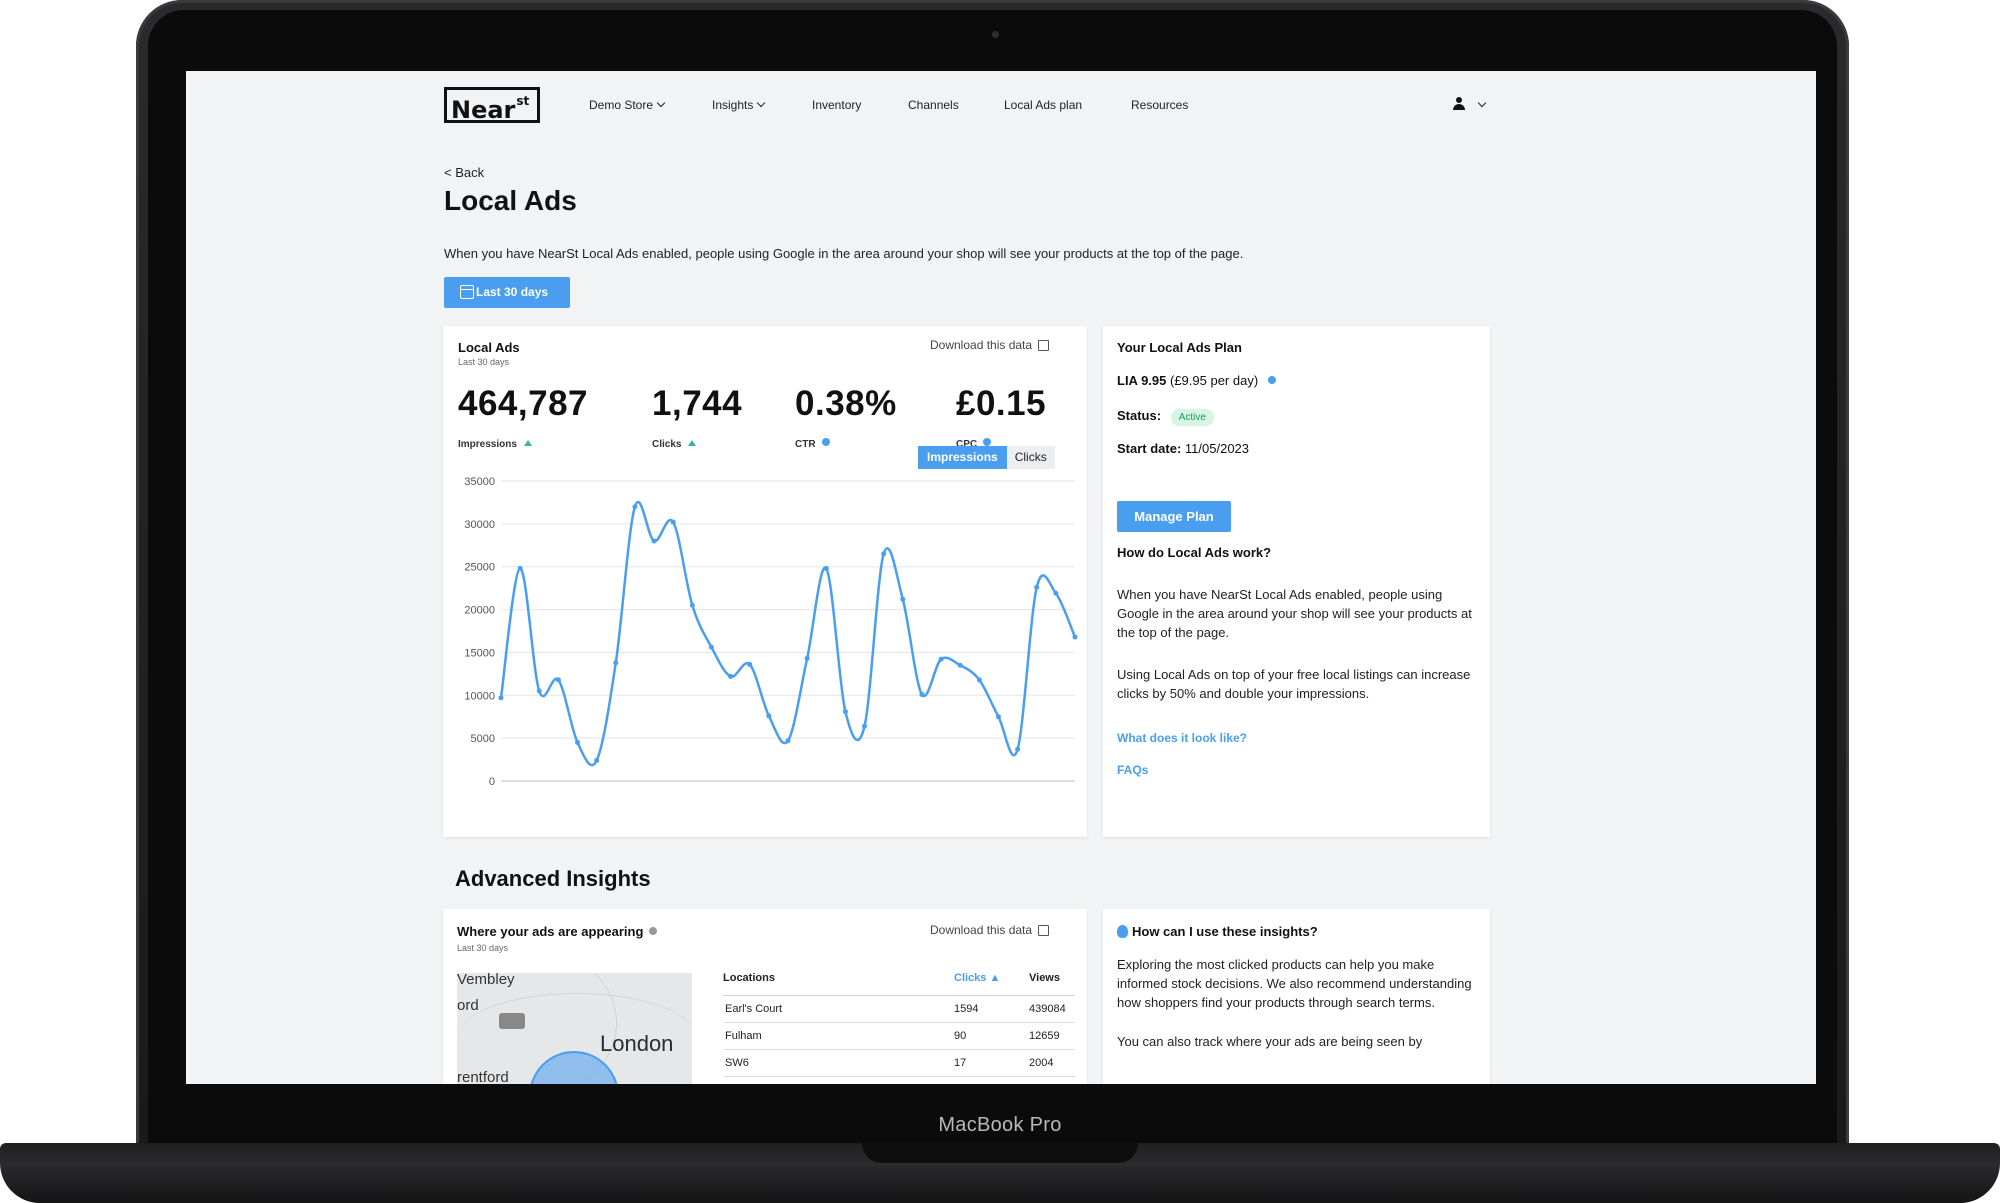 This screenshot has width=2000, height=1203. What do you see at coordinates (697, 403) in the screenshot?
I see `clicks-value: 1,744` at bounding box center [697, 403].